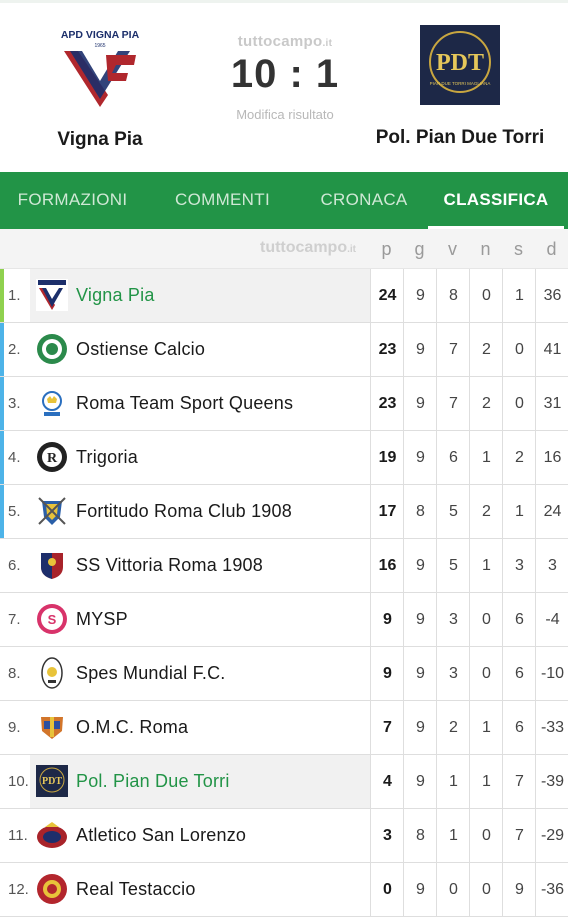 The height and width of the screenshot is (917, 568). What do you see at coordinates (169, 565) in the screenshot?
I see `team-name: SS Vittoria Roma 1908` at bounding box center [169, 565].